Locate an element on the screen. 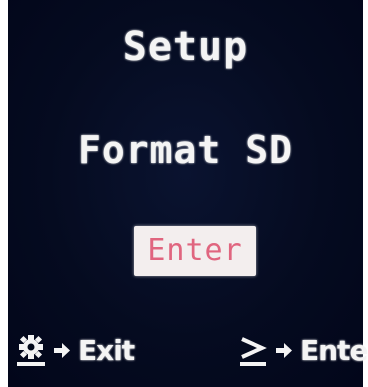 This screenshot has height=387, width=368. screen-title: Setup is located at coordinates (185, 47).